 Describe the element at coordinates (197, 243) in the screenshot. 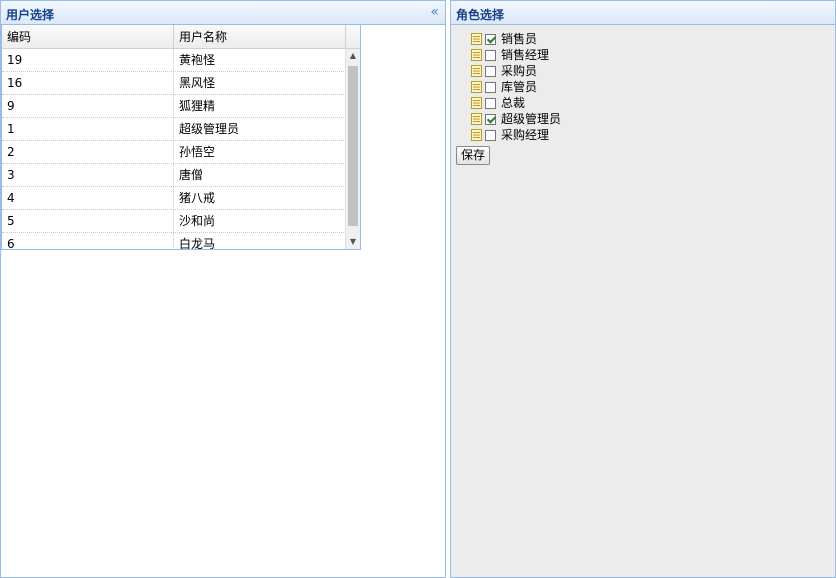

I see `cell-name: 白龙马` at that location.